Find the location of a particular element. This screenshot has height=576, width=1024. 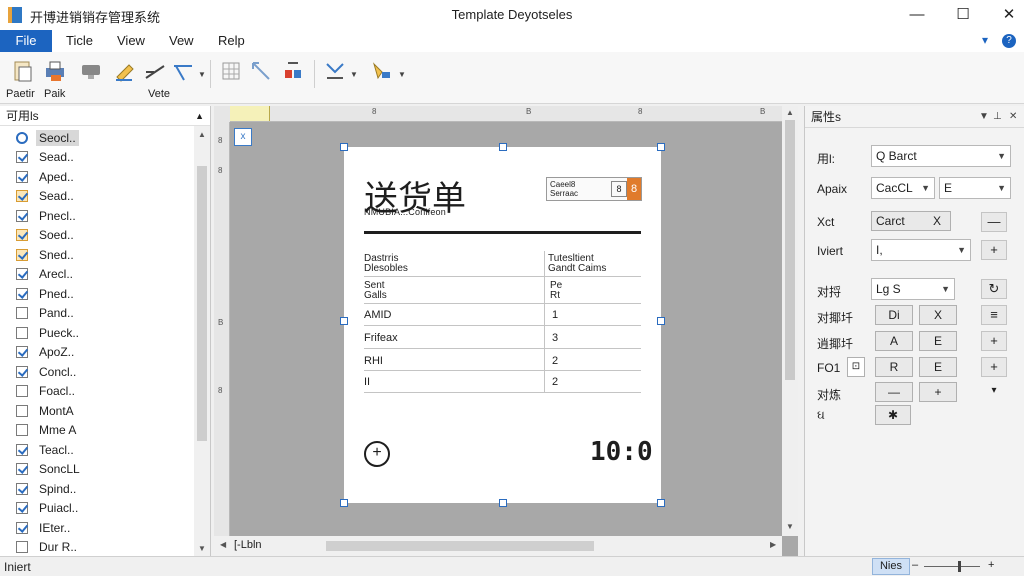

field-list-item: Mme A is located at coordinates (97, 431).